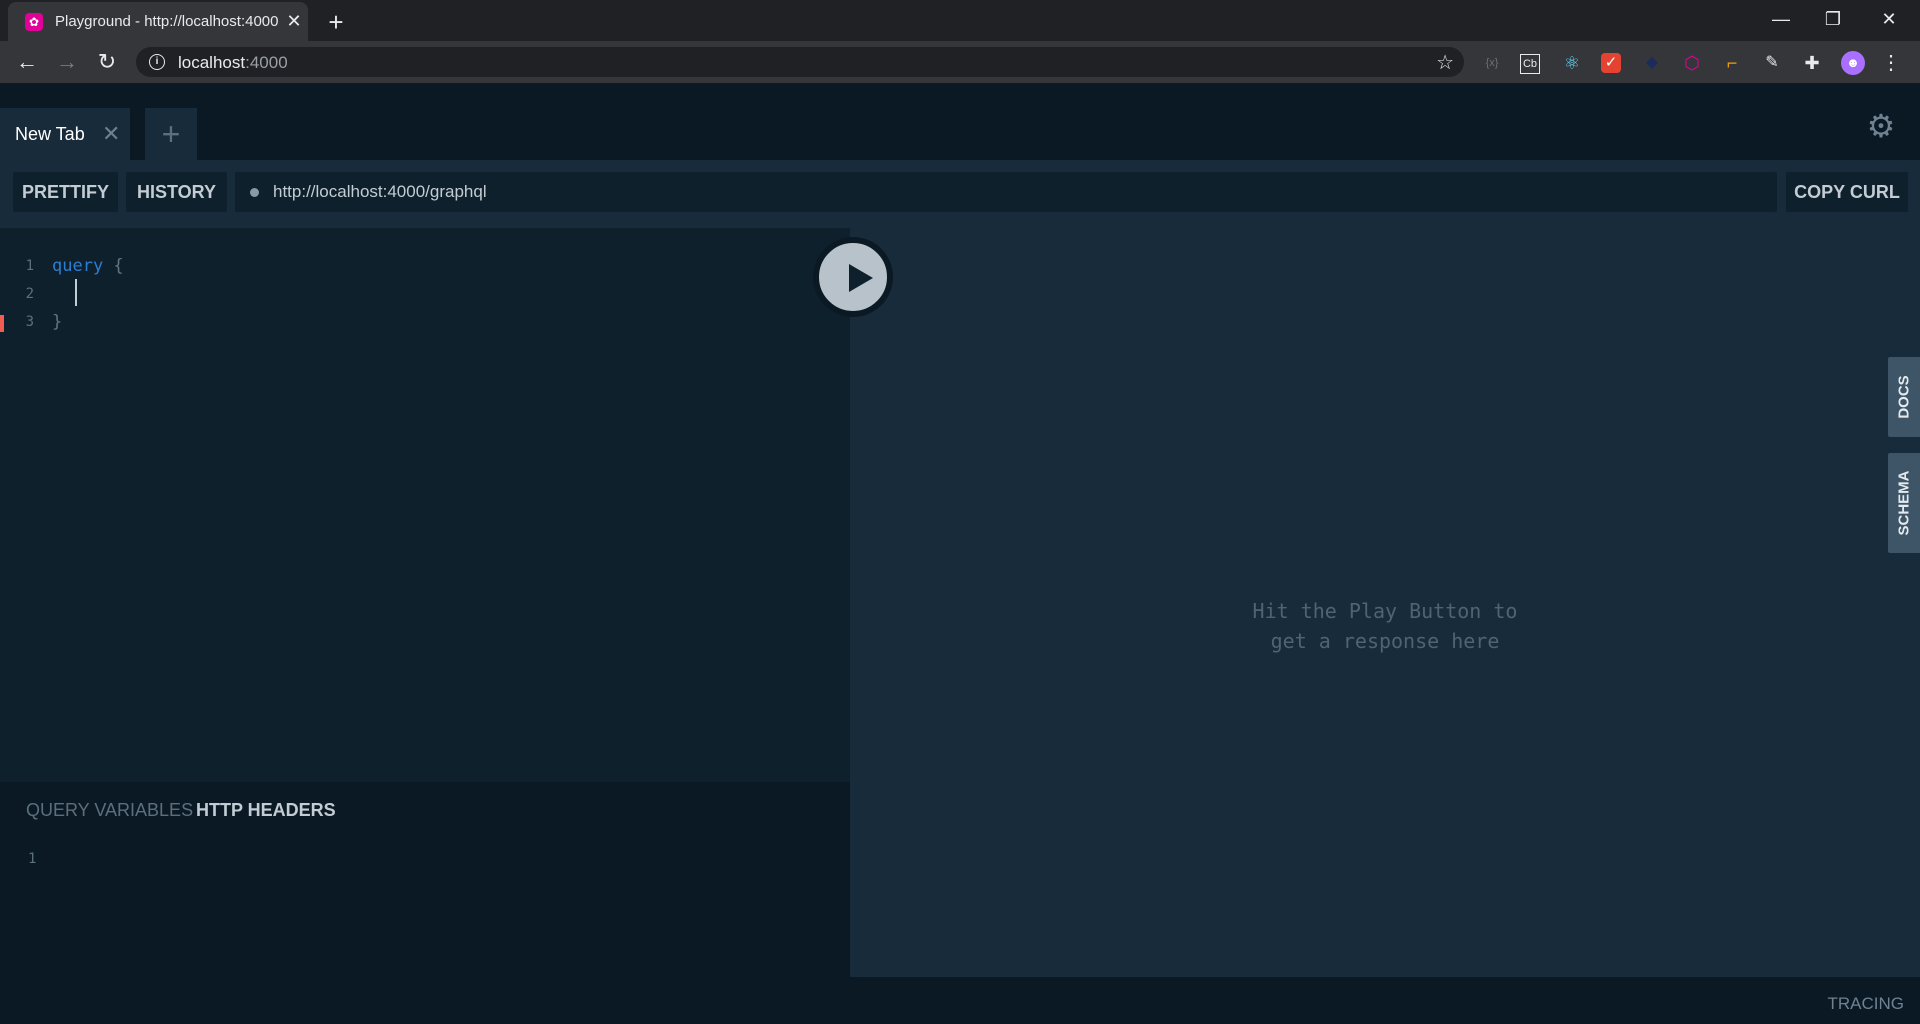  What do you see at coordinates (1445, 62) in the screenshot?
I see `bookmark-star-icon: ☆` at bounding box center [1445, 62].